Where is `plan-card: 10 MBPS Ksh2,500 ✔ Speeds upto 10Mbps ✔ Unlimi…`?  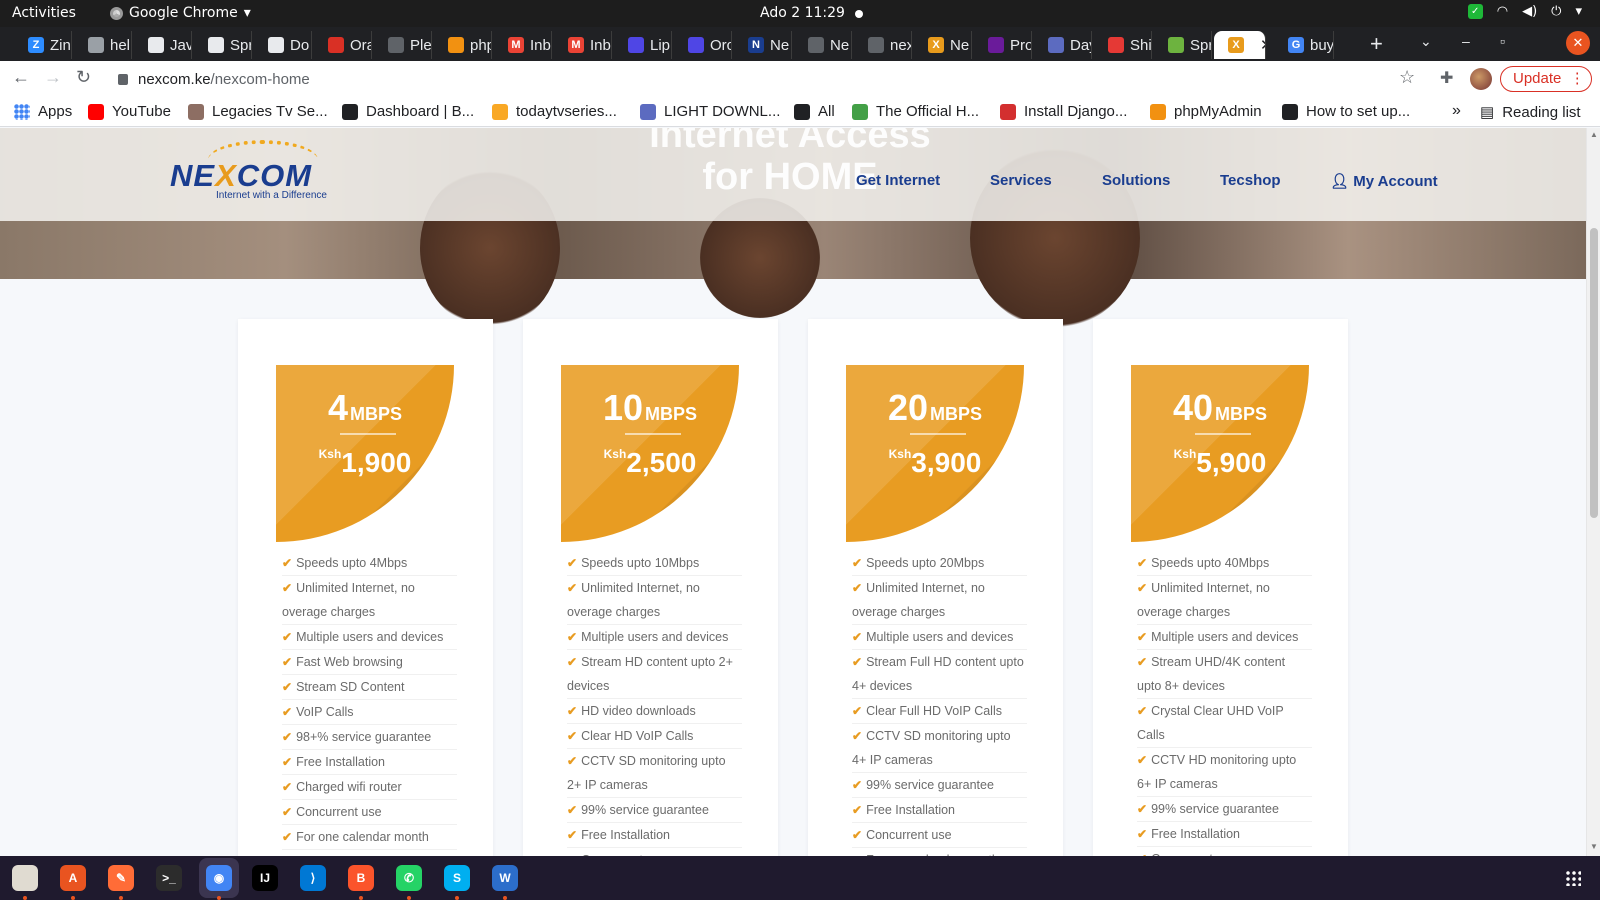 plan-card: 10 MBPS Ksh2,500 ✔ Speeds upto 10Mbps ✔ Unlimi… is located at coordinates (650, 587).